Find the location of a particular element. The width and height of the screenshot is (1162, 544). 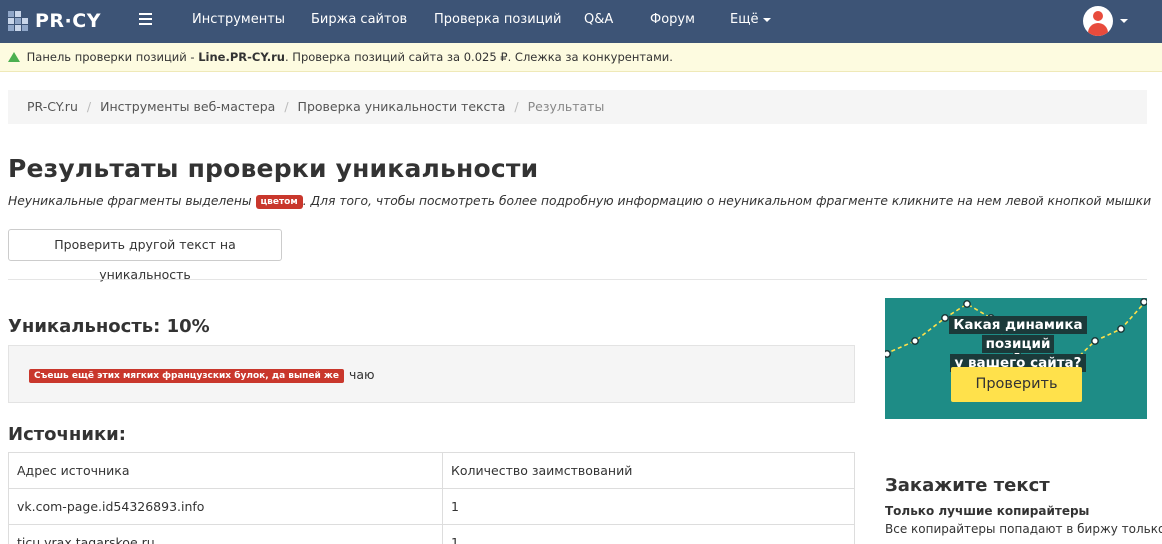

check-another-text-button: Проверить другой текст на уникальность is located at coordinates (145, 255).